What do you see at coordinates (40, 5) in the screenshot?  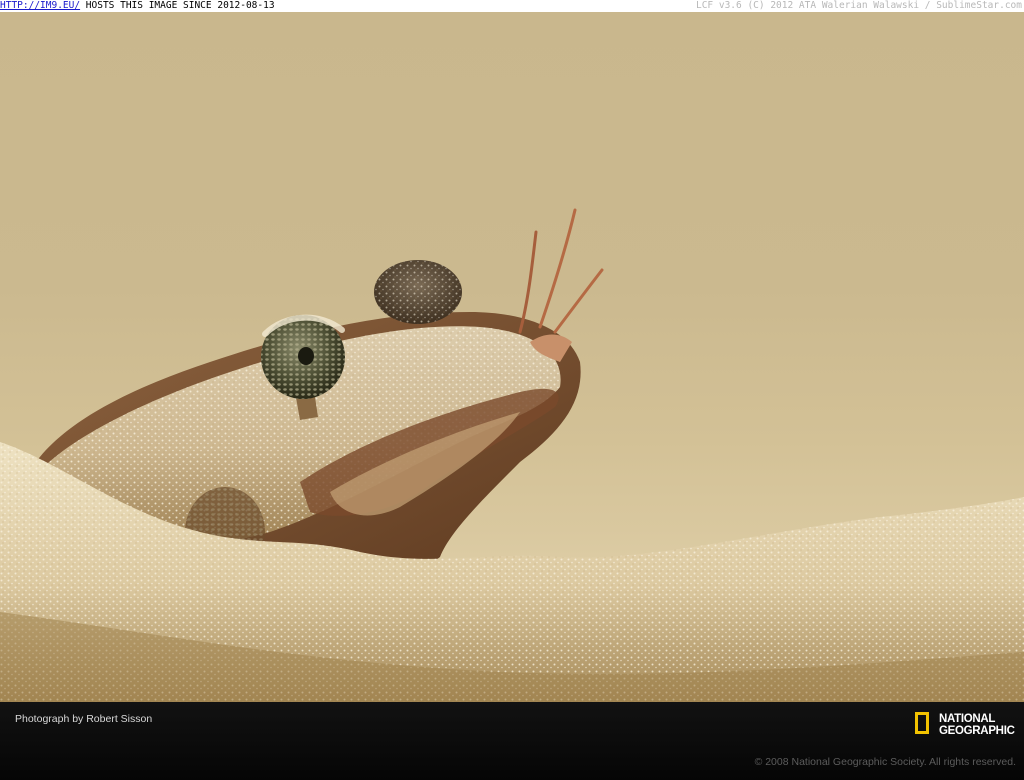 I see `host-link: HTTP://IM9.EU/` at bounding box center [40, 5].